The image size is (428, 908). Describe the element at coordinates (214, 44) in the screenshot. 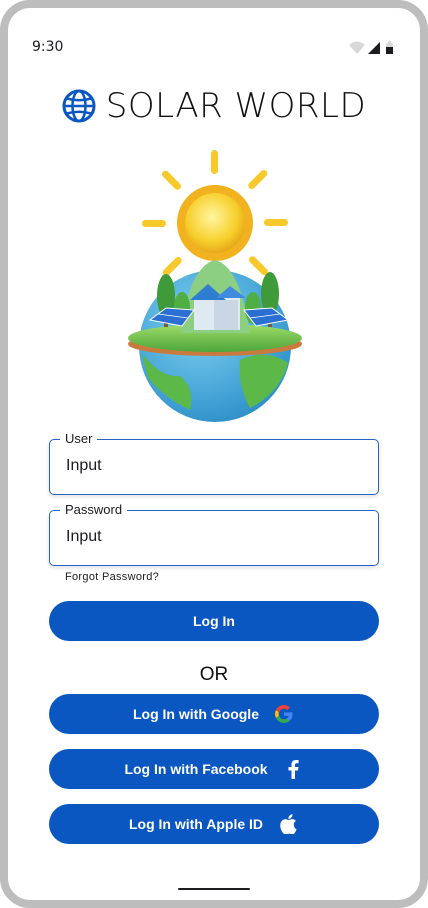

I see `status-bar: 9:30` at that location.